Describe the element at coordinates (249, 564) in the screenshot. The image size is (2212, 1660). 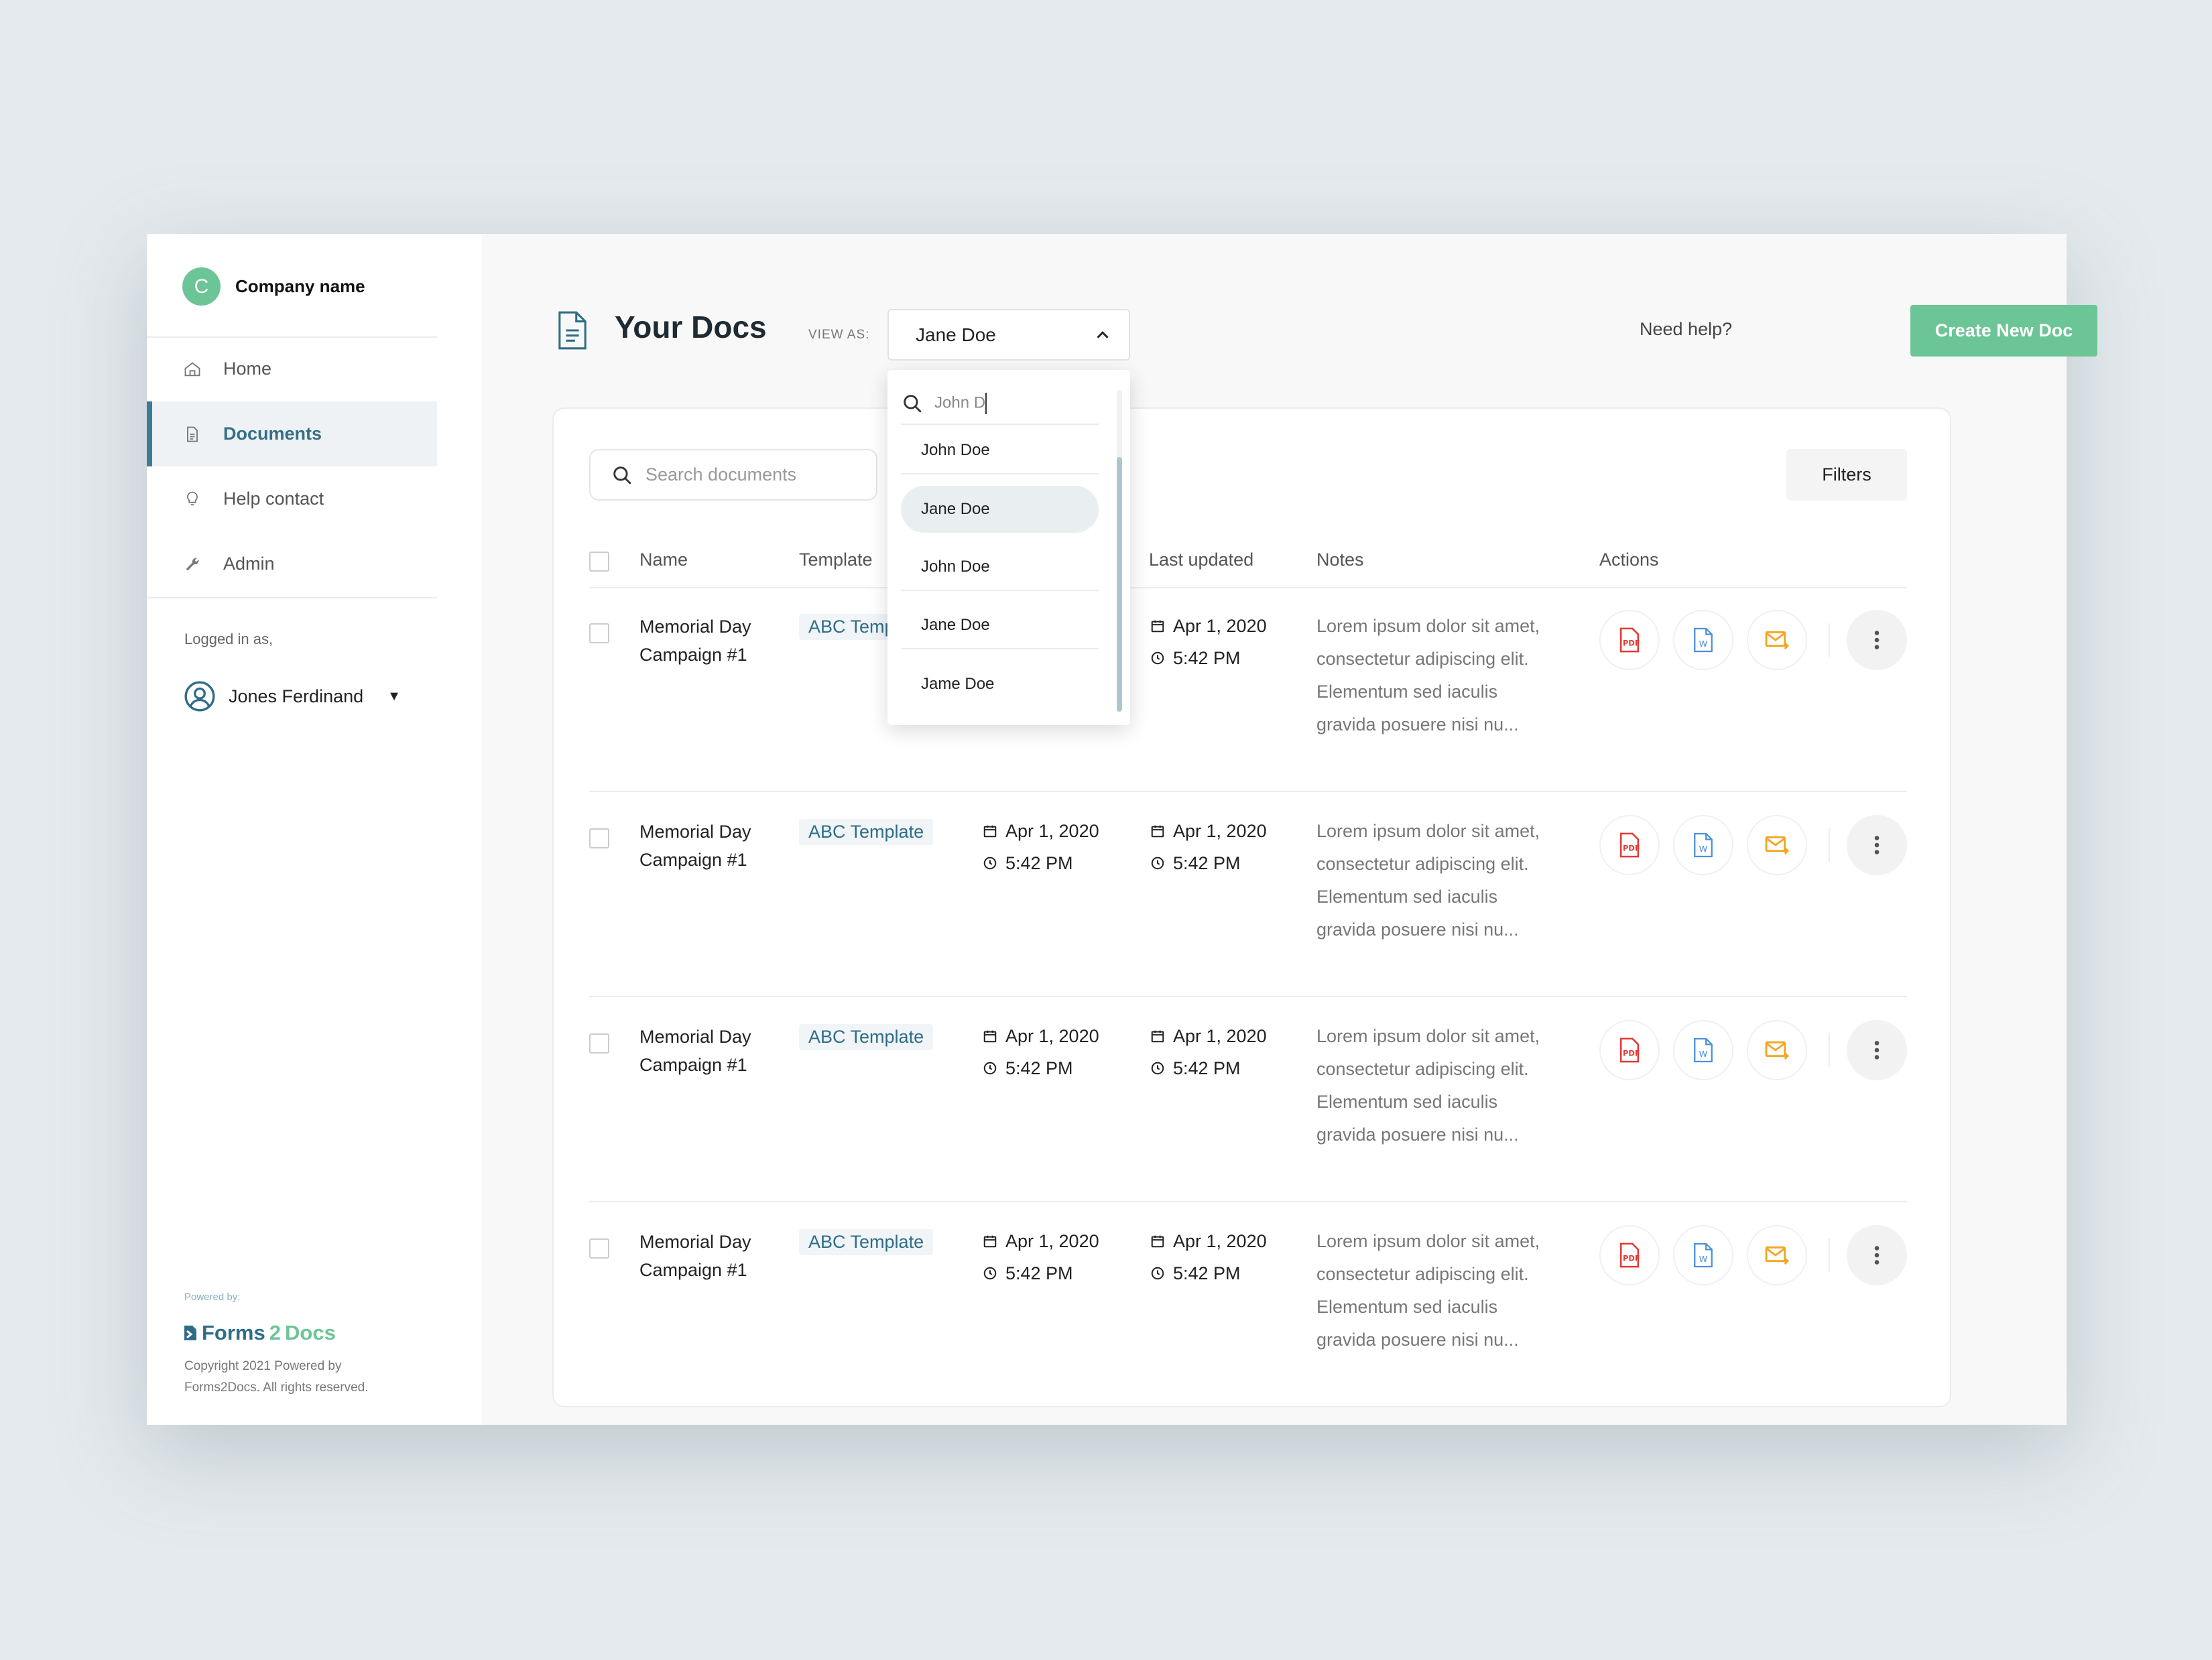
I see `sidebar-item-label: Admin` at that location.